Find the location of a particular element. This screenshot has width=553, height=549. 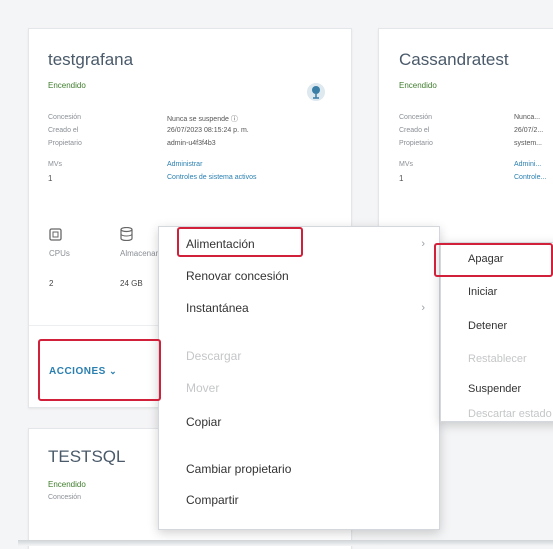

card-title: Cassandratest is located at coordinates (454, 60).